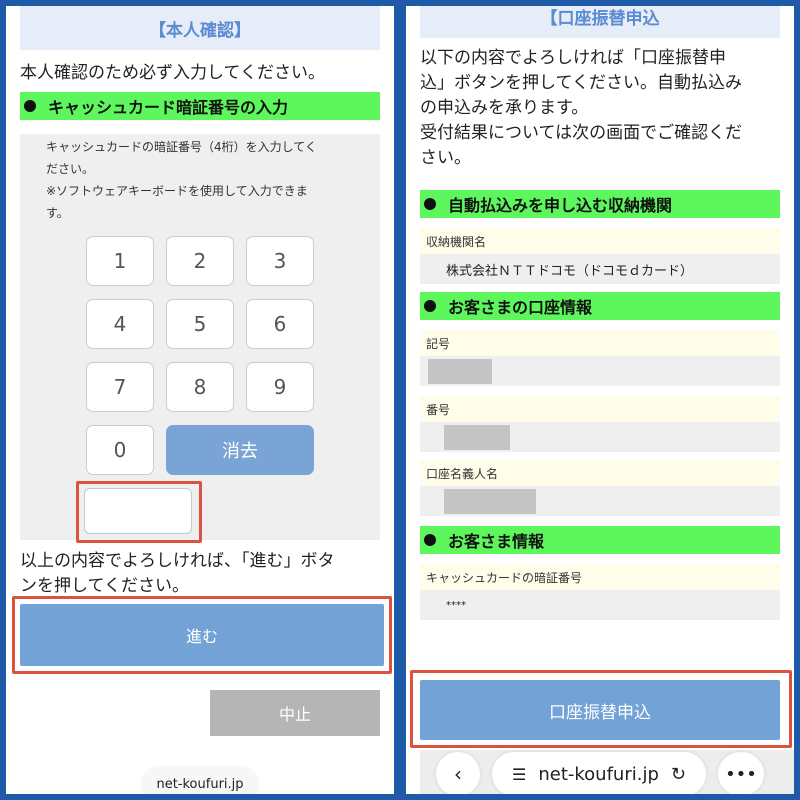 The height and width of the screenshot is (800, 800). What do you see at coordinates (240, 450) in the screenshot?
I see `clear-button: 消去` at bounding box center [240, 450].